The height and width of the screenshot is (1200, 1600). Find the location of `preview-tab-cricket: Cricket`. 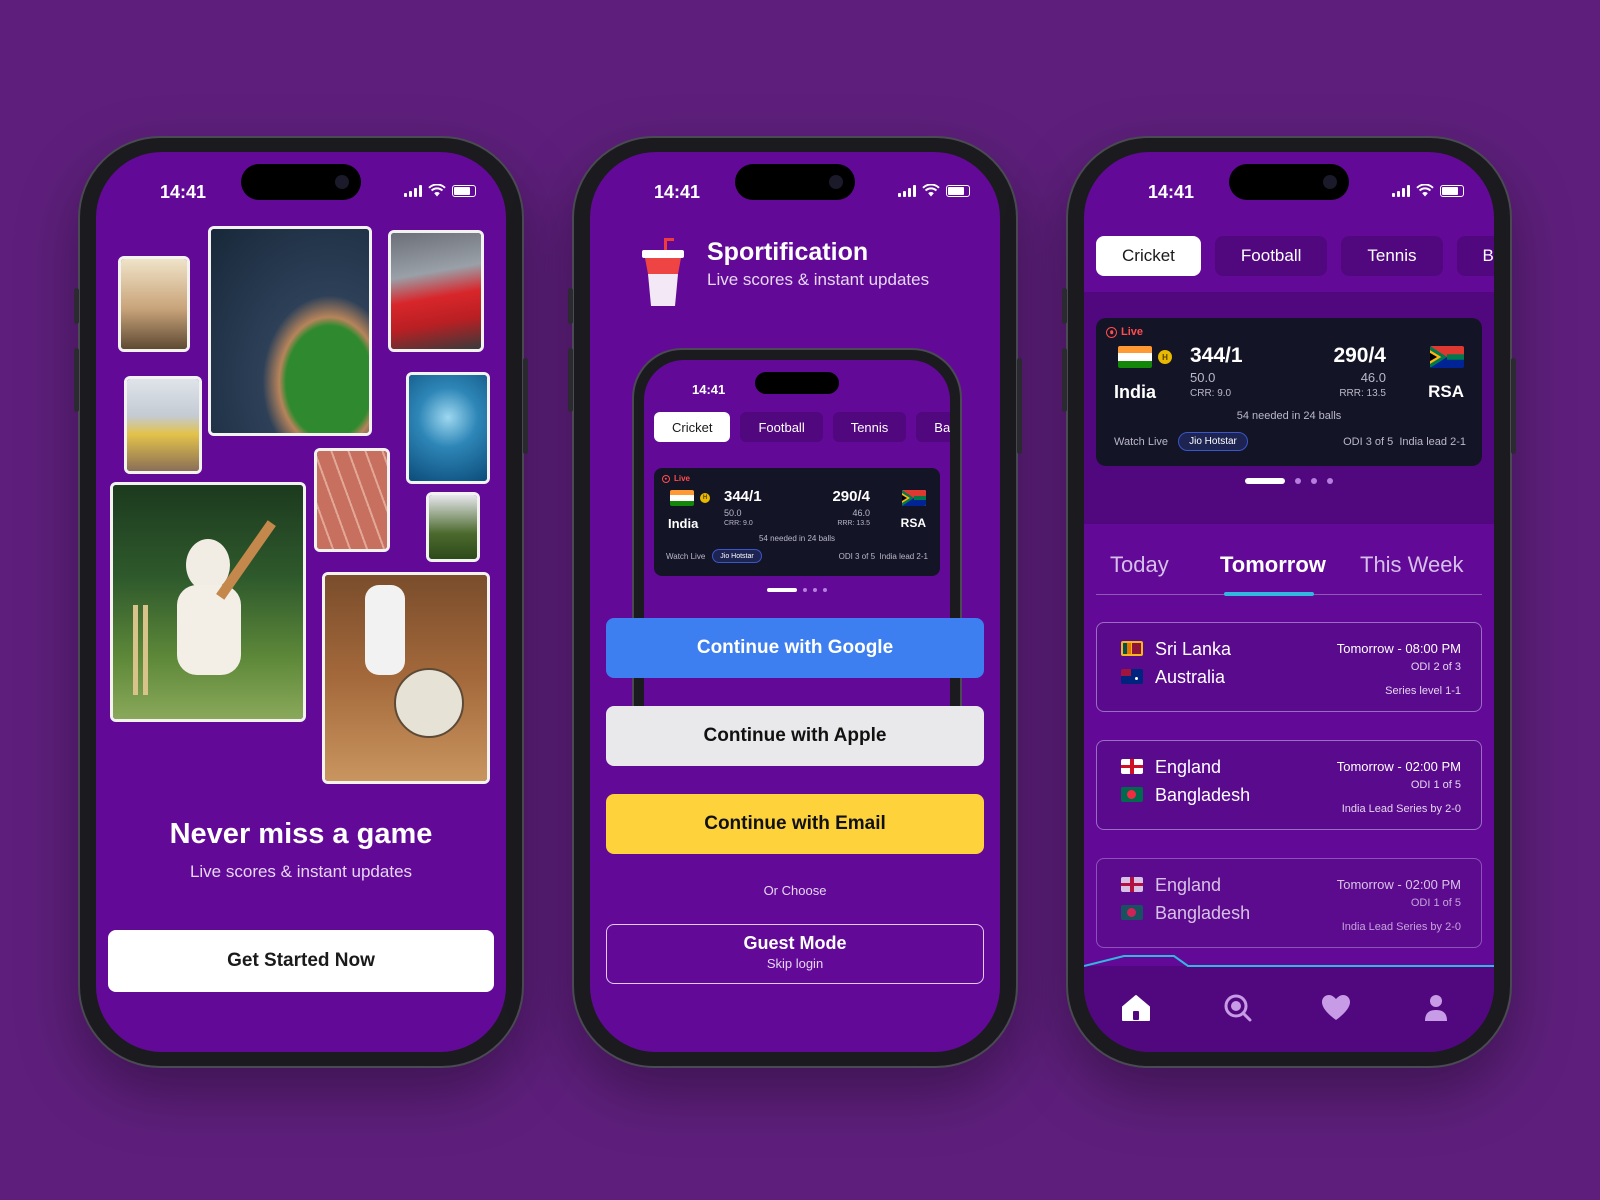

preview-tab-cricket: Cricket is located at coordinates (692, 427).